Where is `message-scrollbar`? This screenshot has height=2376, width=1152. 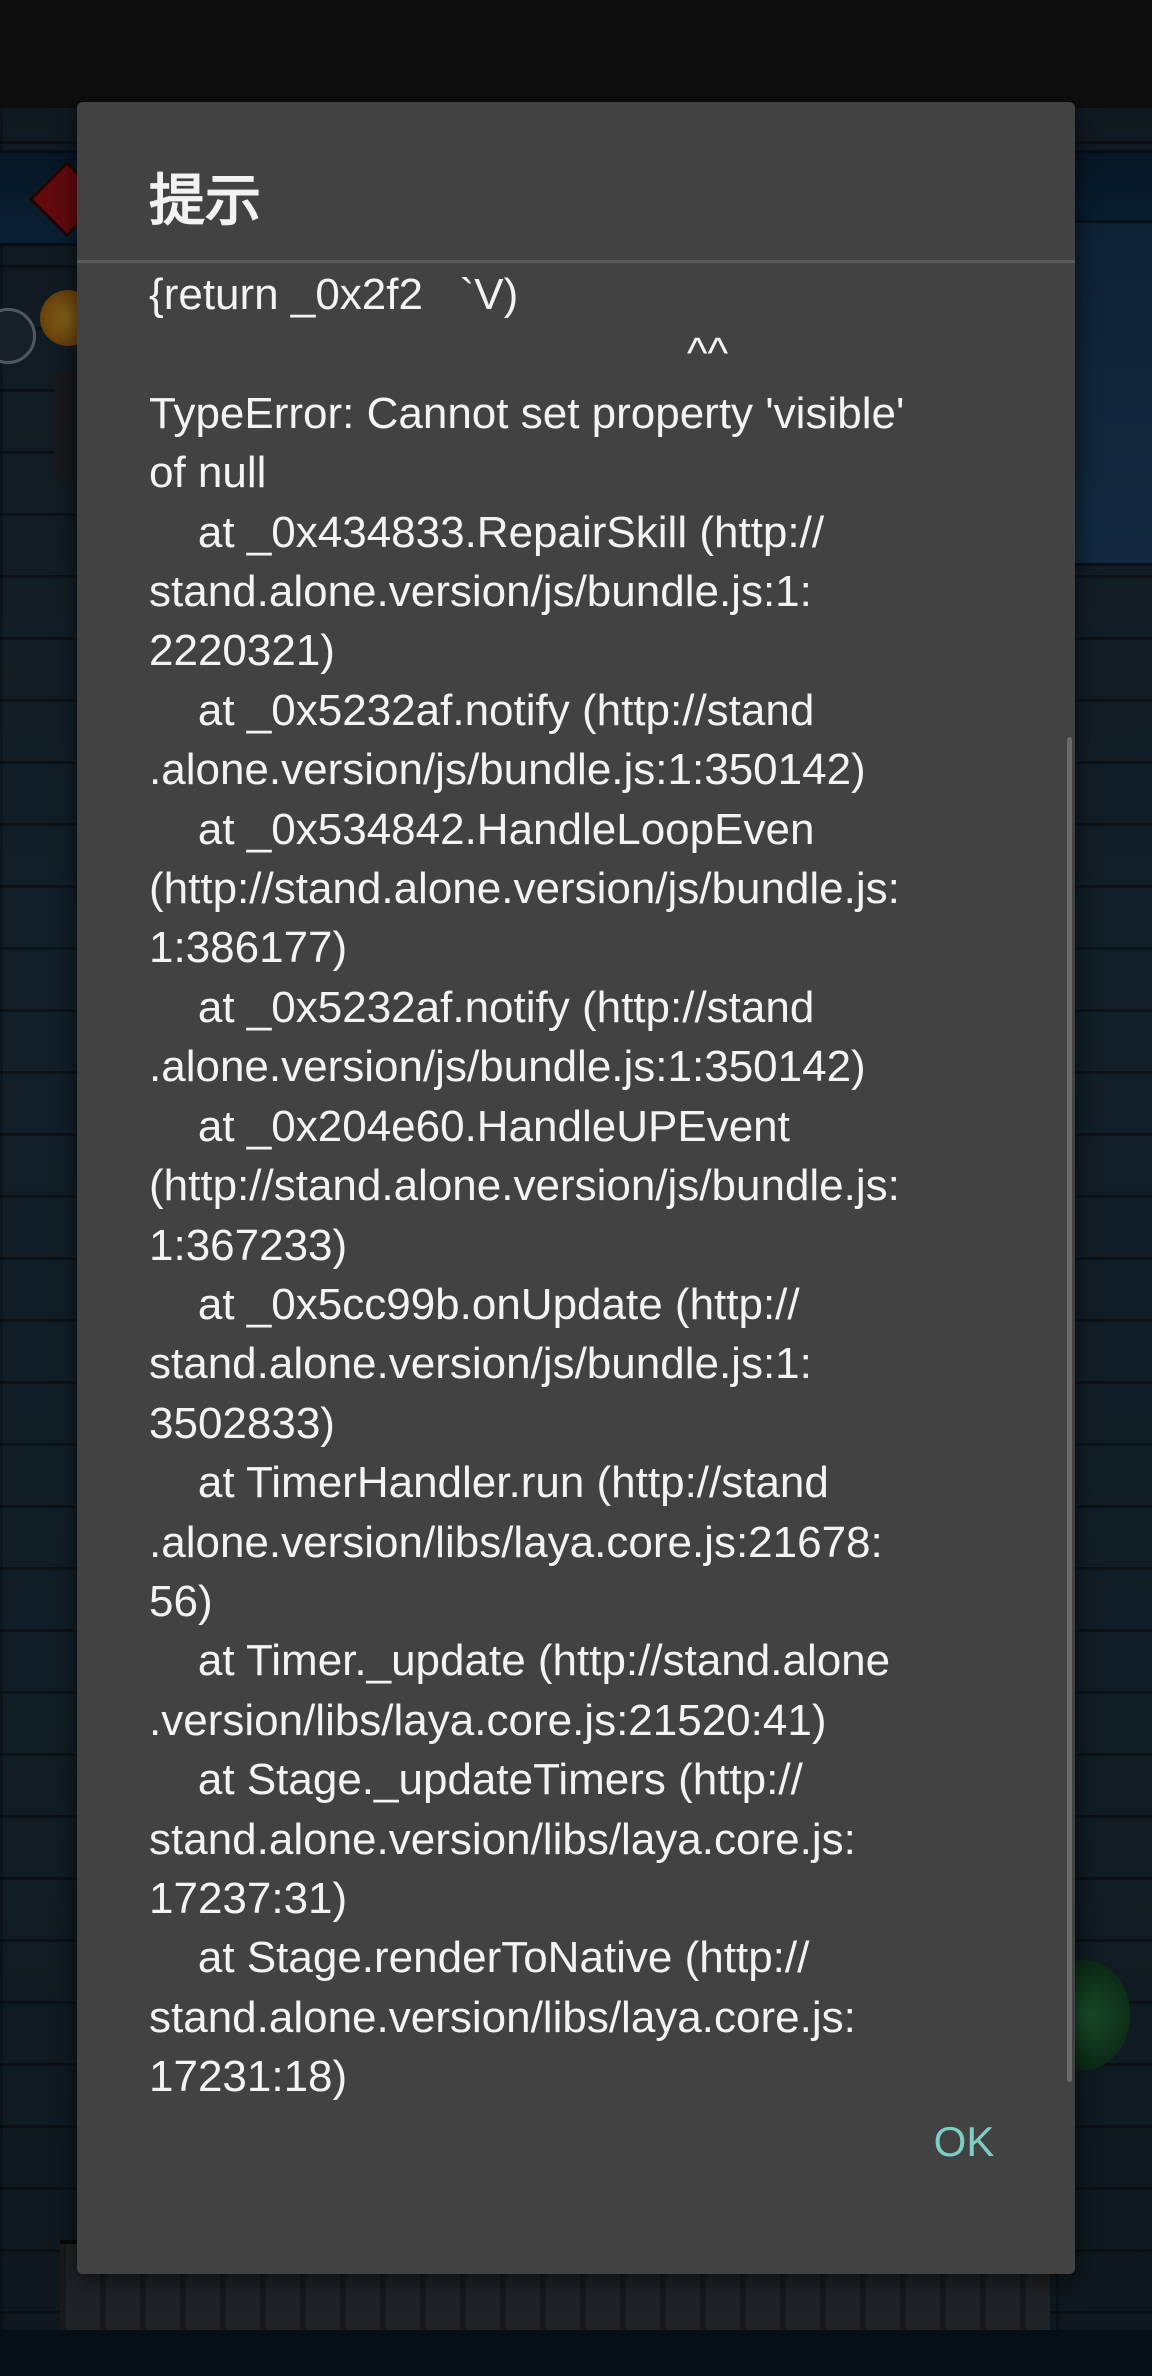
message-scrollbar is located at coordinates (1069, 1409).